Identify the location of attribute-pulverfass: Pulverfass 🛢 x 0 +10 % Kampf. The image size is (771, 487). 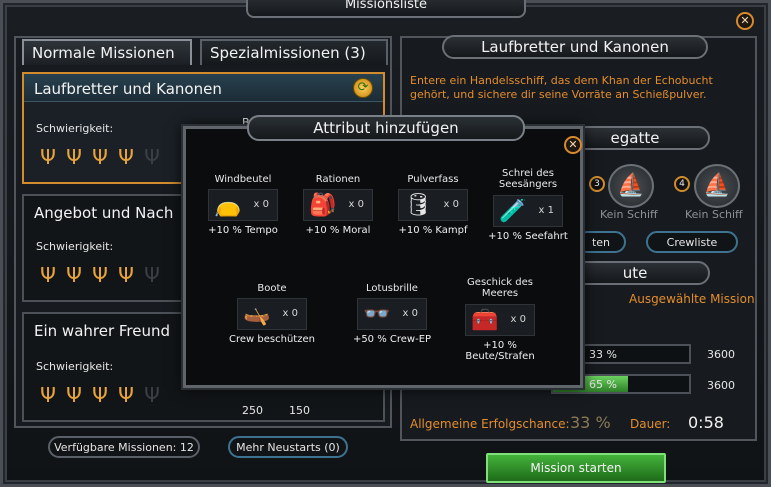
(433, 205).